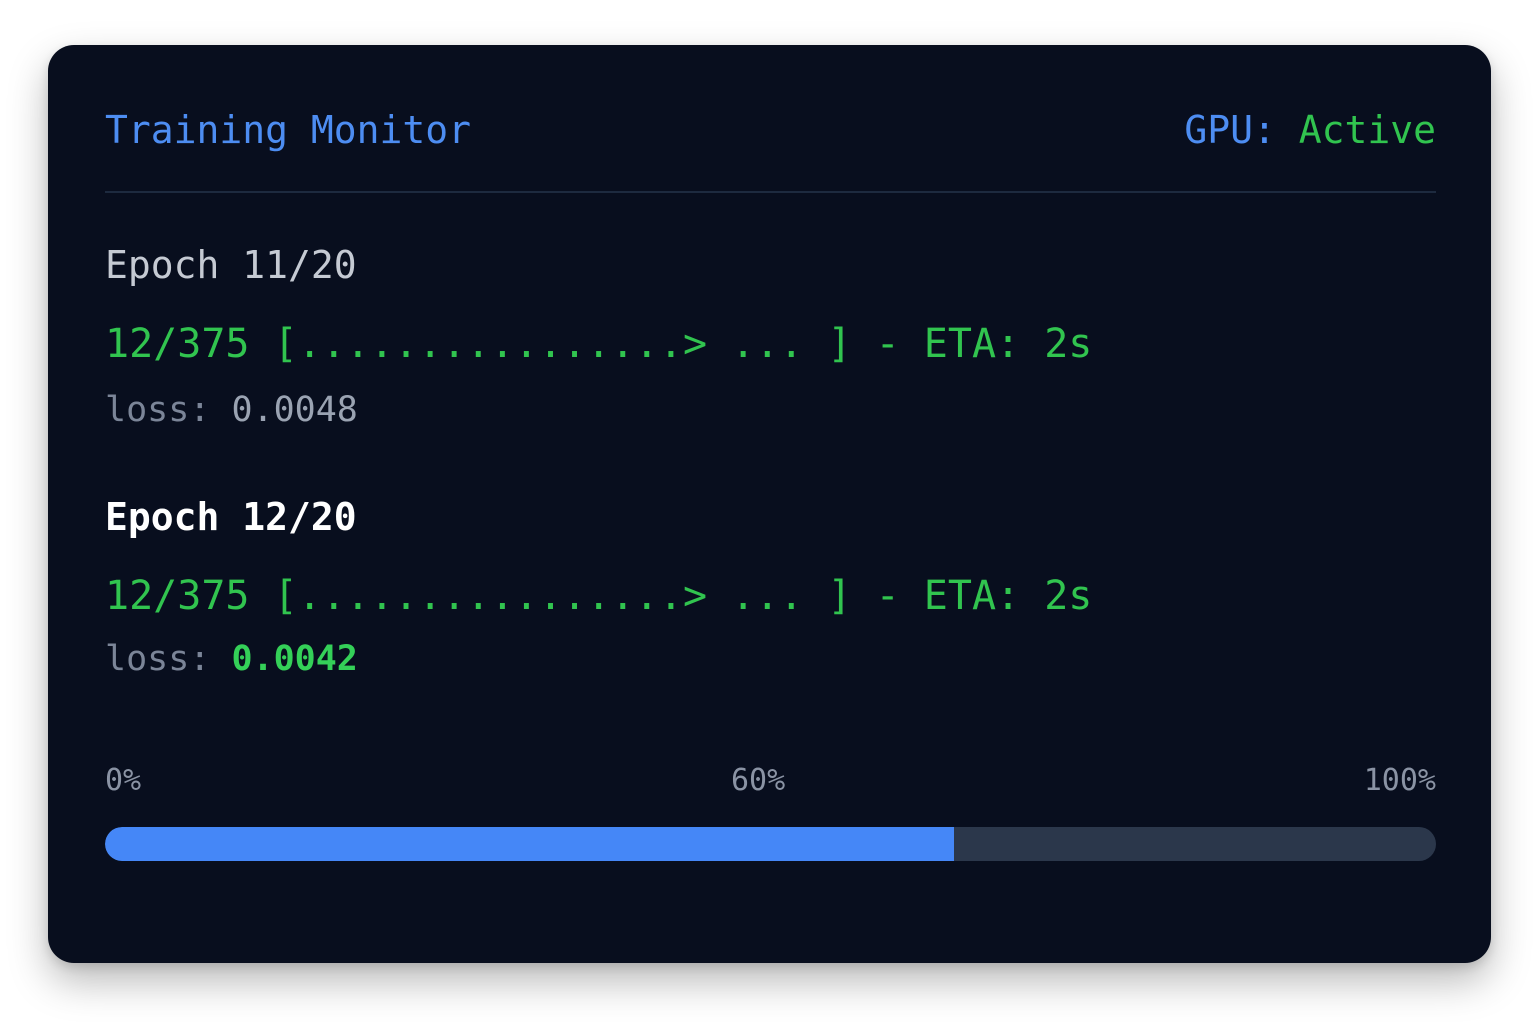  What do you see at coordinates (758, 780) in the screenshot?
I see `progress-scale-mid: 60%` at bounding box center [758, 780].